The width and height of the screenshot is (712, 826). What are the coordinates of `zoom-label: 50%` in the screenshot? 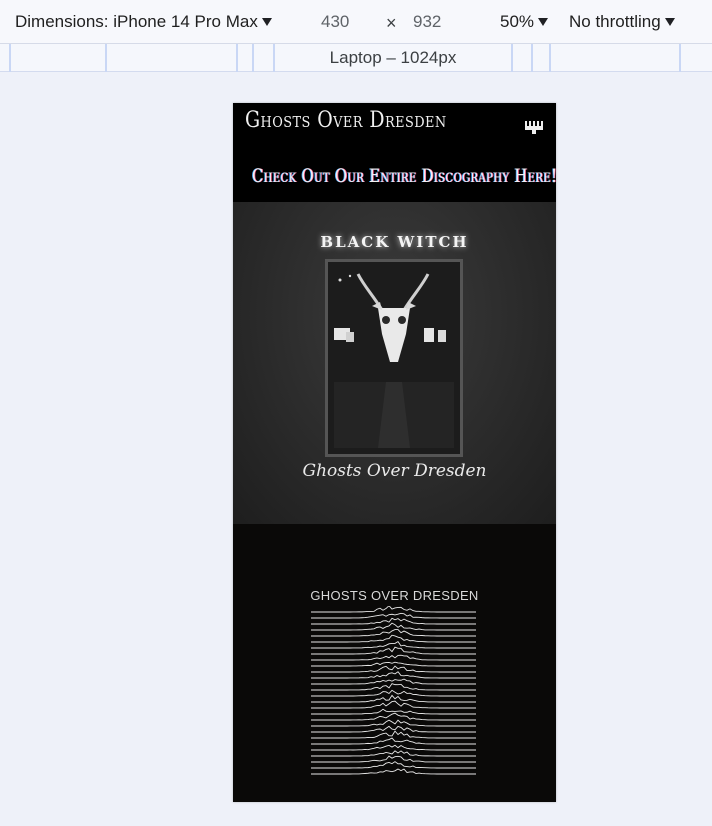 It's located at (517, 21).